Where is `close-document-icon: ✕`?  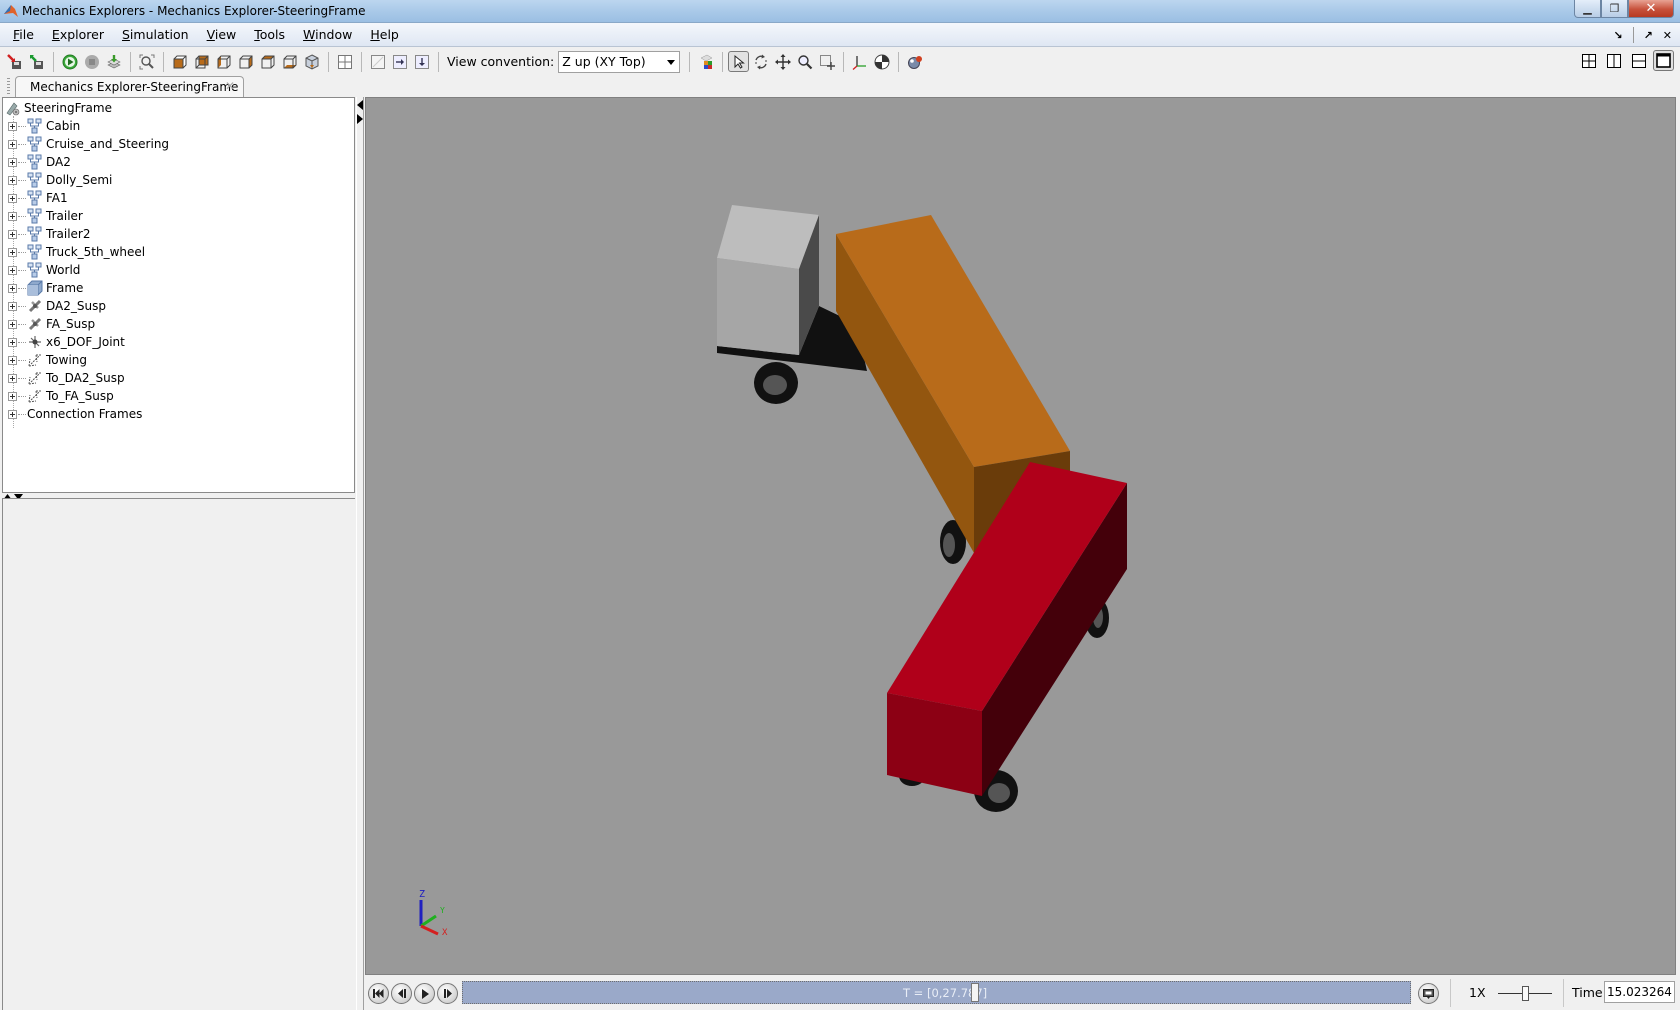
close-document-icon: ✕ is located at coordinates (1667, 35).